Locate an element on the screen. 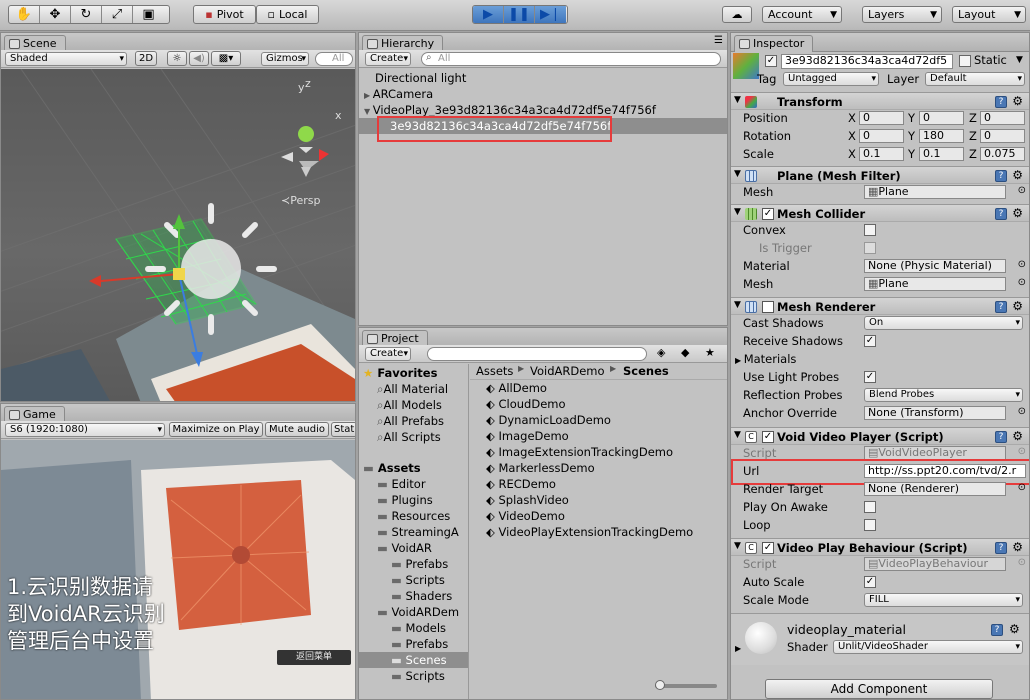 This screenshot has height=700, width=1030. favorite-item: ⌕All Prefabs is located at coordinates (410, 421).